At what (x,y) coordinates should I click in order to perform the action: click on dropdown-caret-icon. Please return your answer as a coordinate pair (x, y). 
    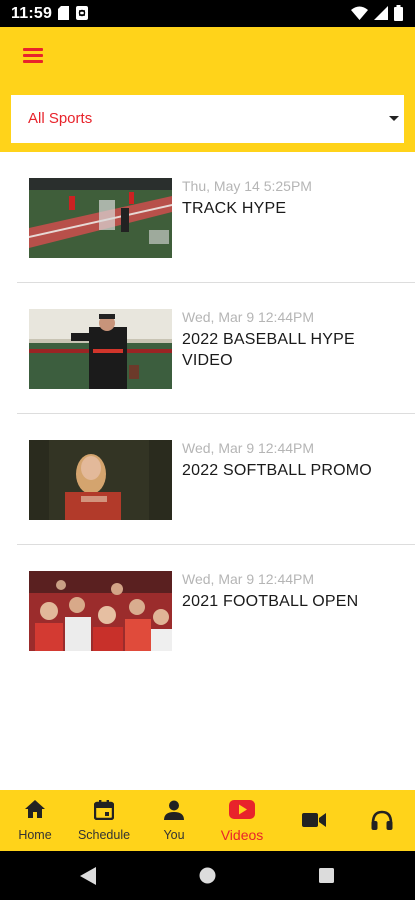
    Looking at the image, I should click on (394, 118).